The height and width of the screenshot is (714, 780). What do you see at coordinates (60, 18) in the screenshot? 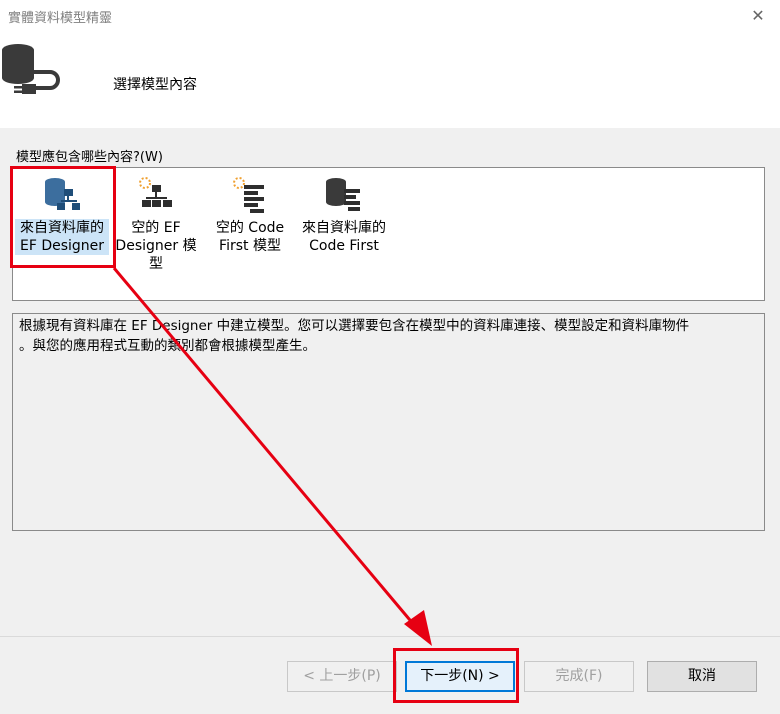
I see `window-title: 實體資料模型精靈` at bounding box center [60, 18].